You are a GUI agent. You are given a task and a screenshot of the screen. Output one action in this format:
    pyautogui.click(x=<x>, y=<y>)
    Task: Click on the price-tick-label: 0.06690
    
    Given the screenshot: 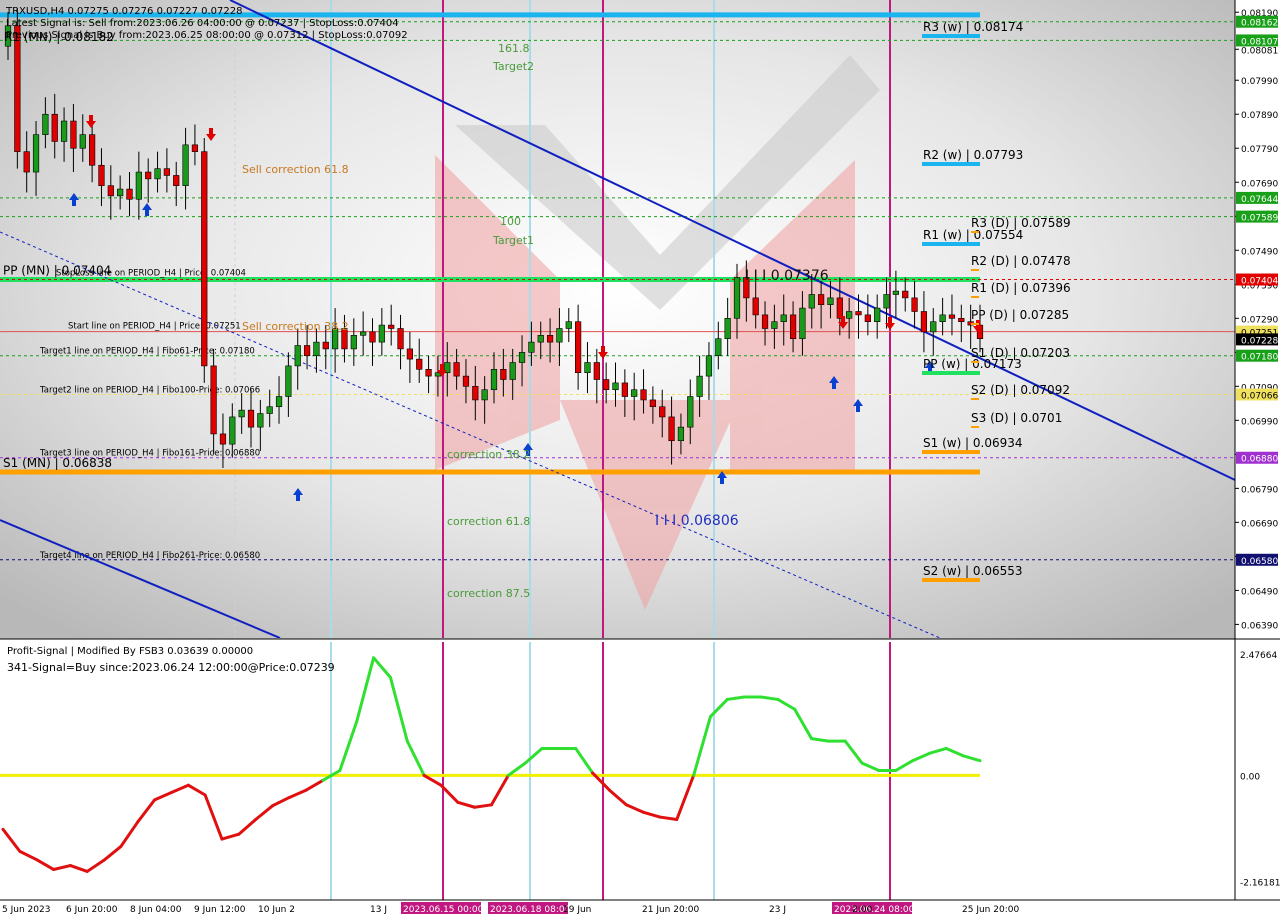 What is the action you would take?
    pyautogui.click(x=1259, y=524)
    